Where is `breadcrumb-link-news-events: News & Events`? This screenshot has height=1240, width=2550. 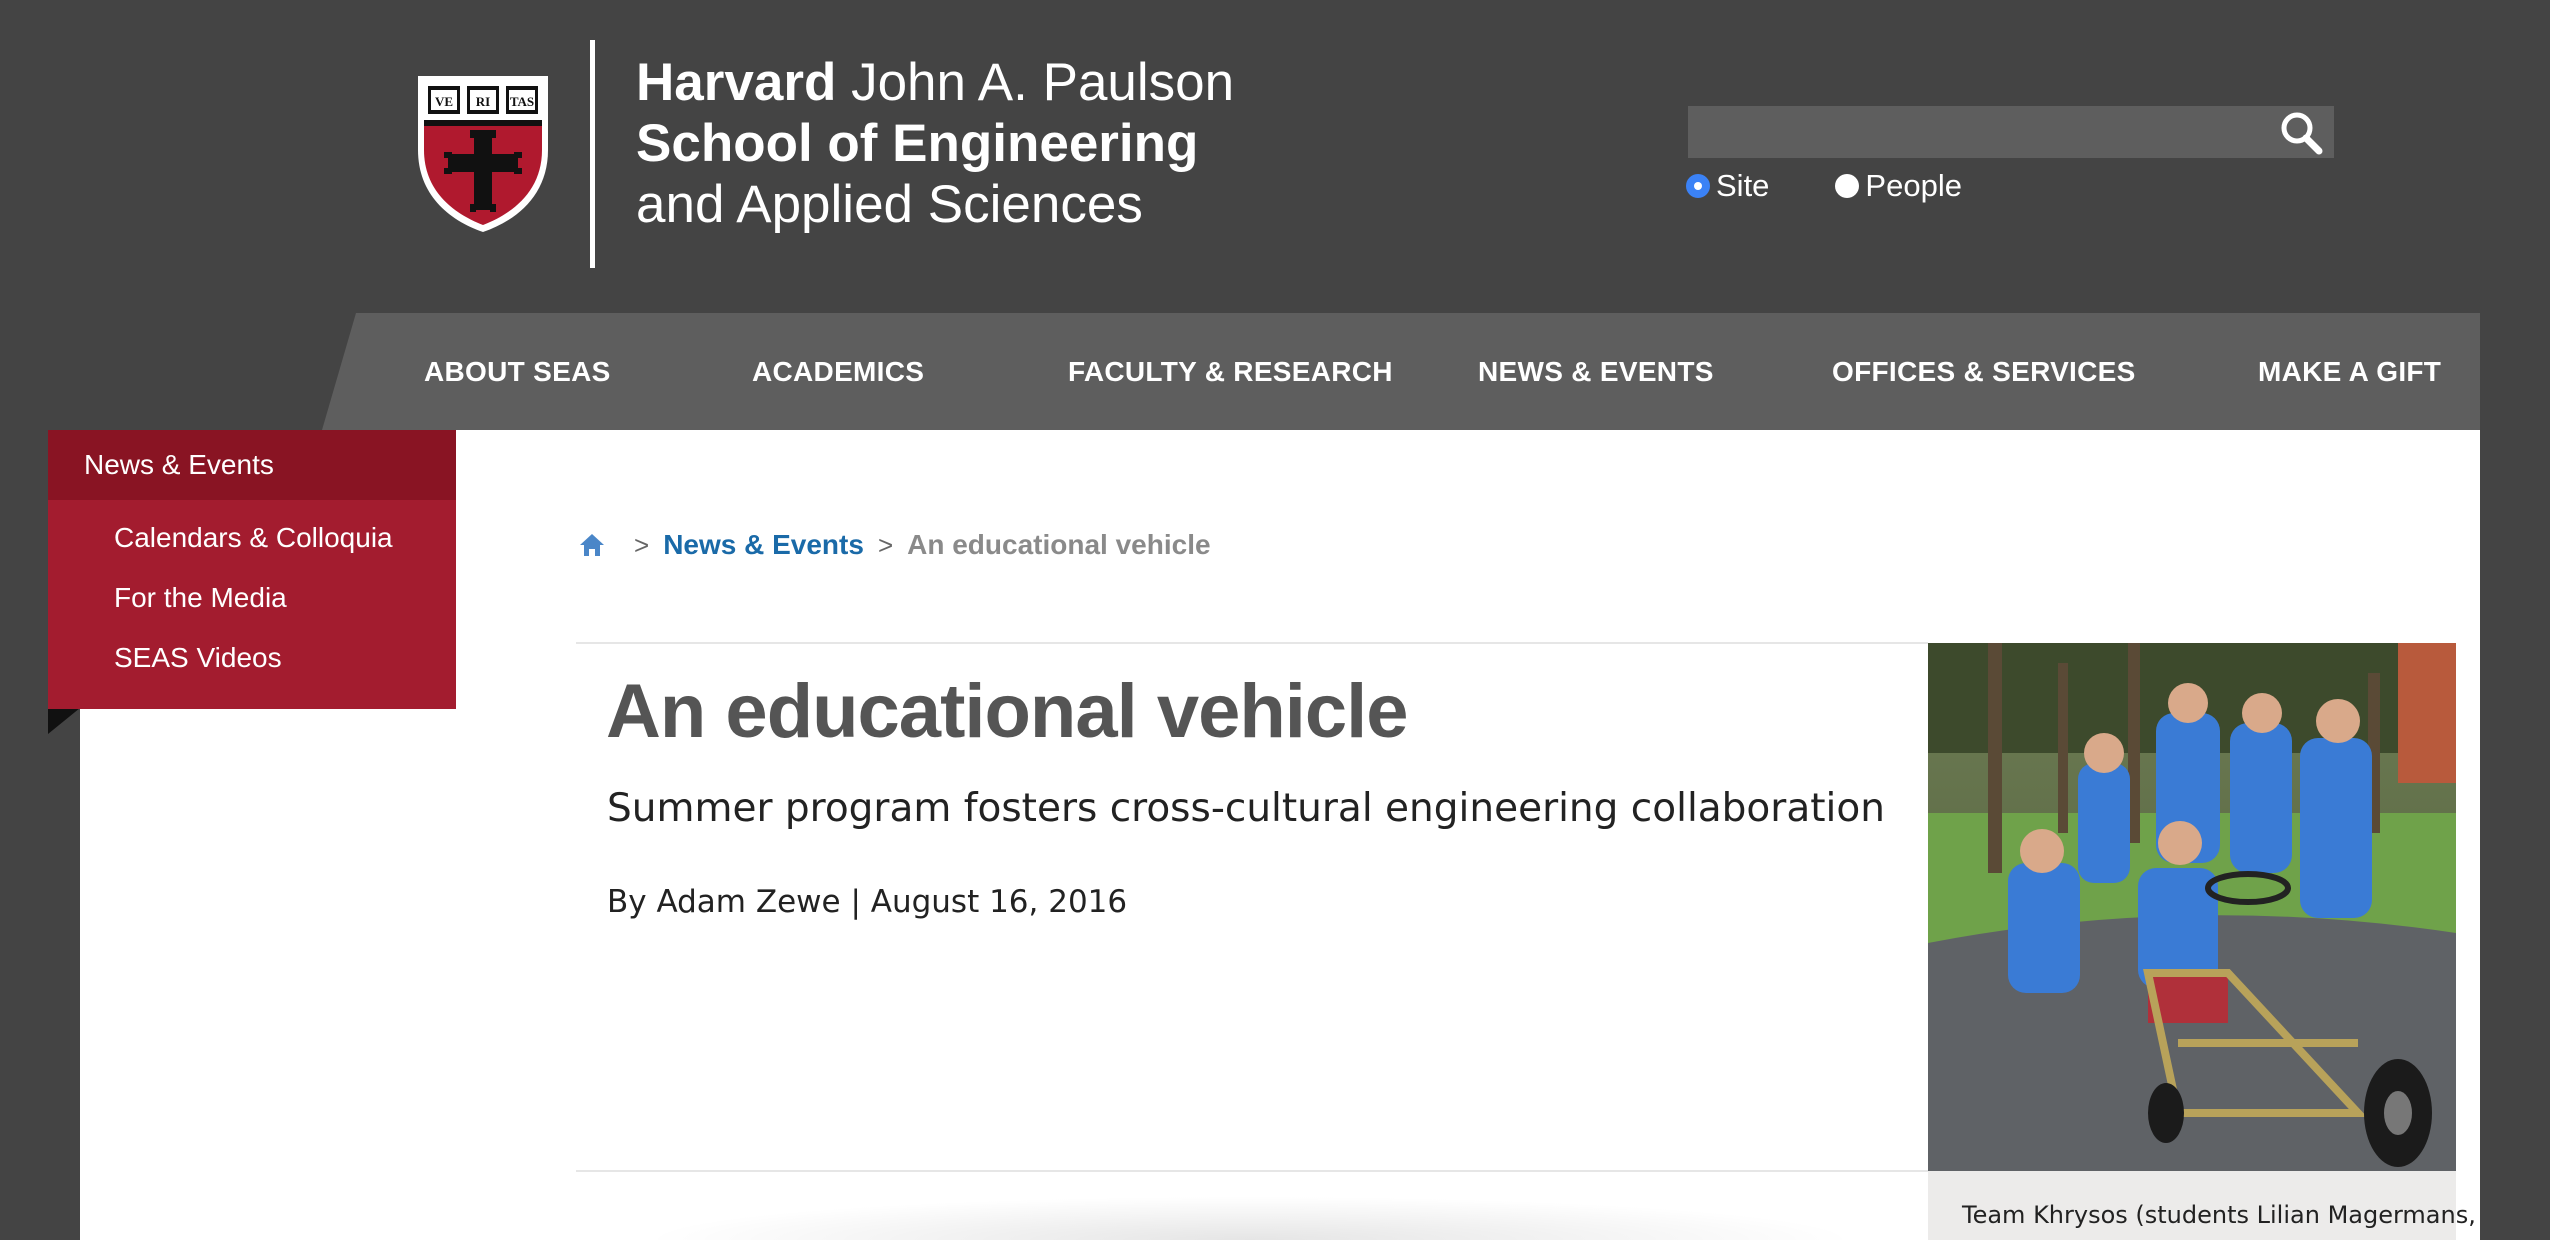 breadcrumb-link-news-events: News & Events is located at coordinates (763, 545).